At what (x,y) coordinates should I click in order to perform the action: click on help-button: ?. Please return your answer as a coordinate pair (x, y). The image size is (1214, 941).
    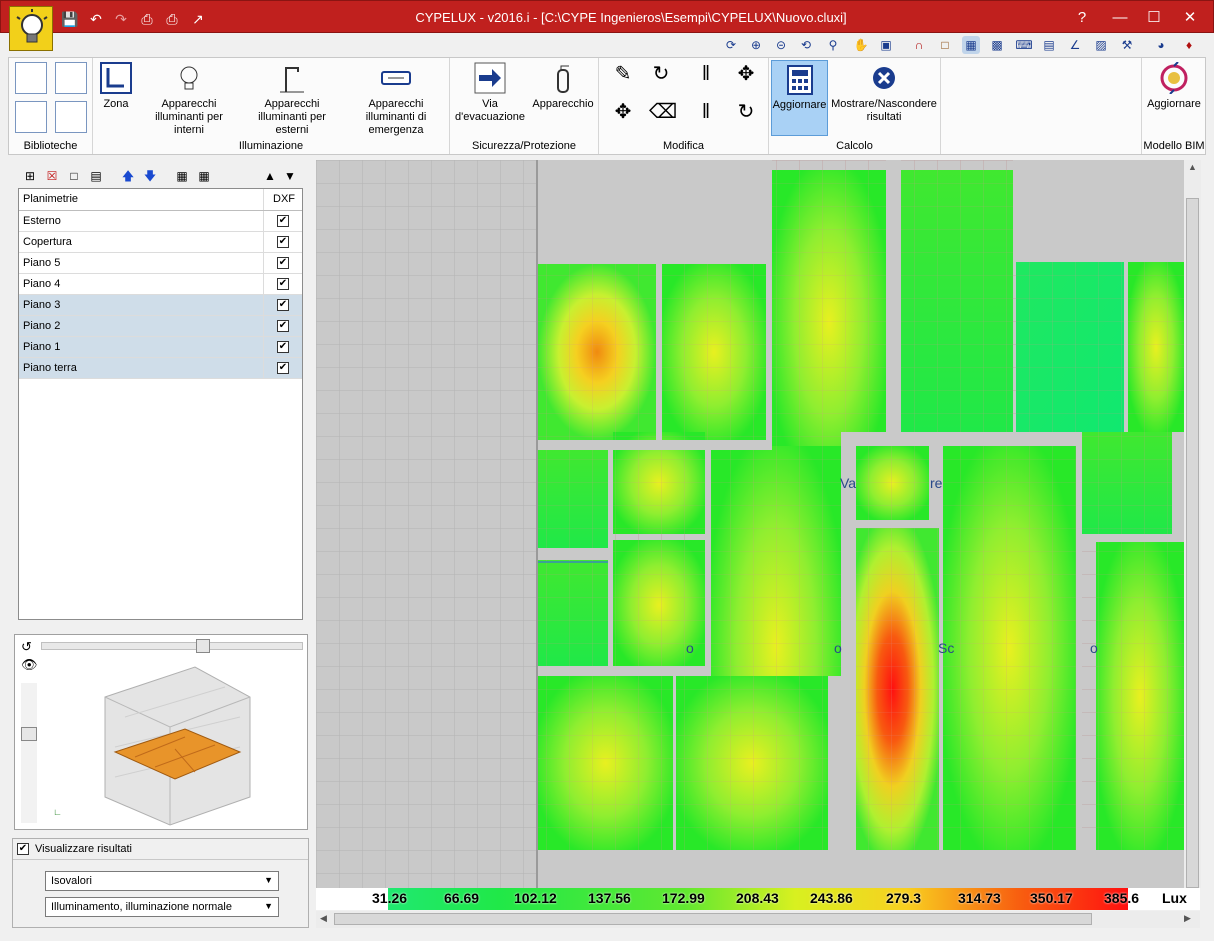
    Looking at the image, I should click on (1082, 18).